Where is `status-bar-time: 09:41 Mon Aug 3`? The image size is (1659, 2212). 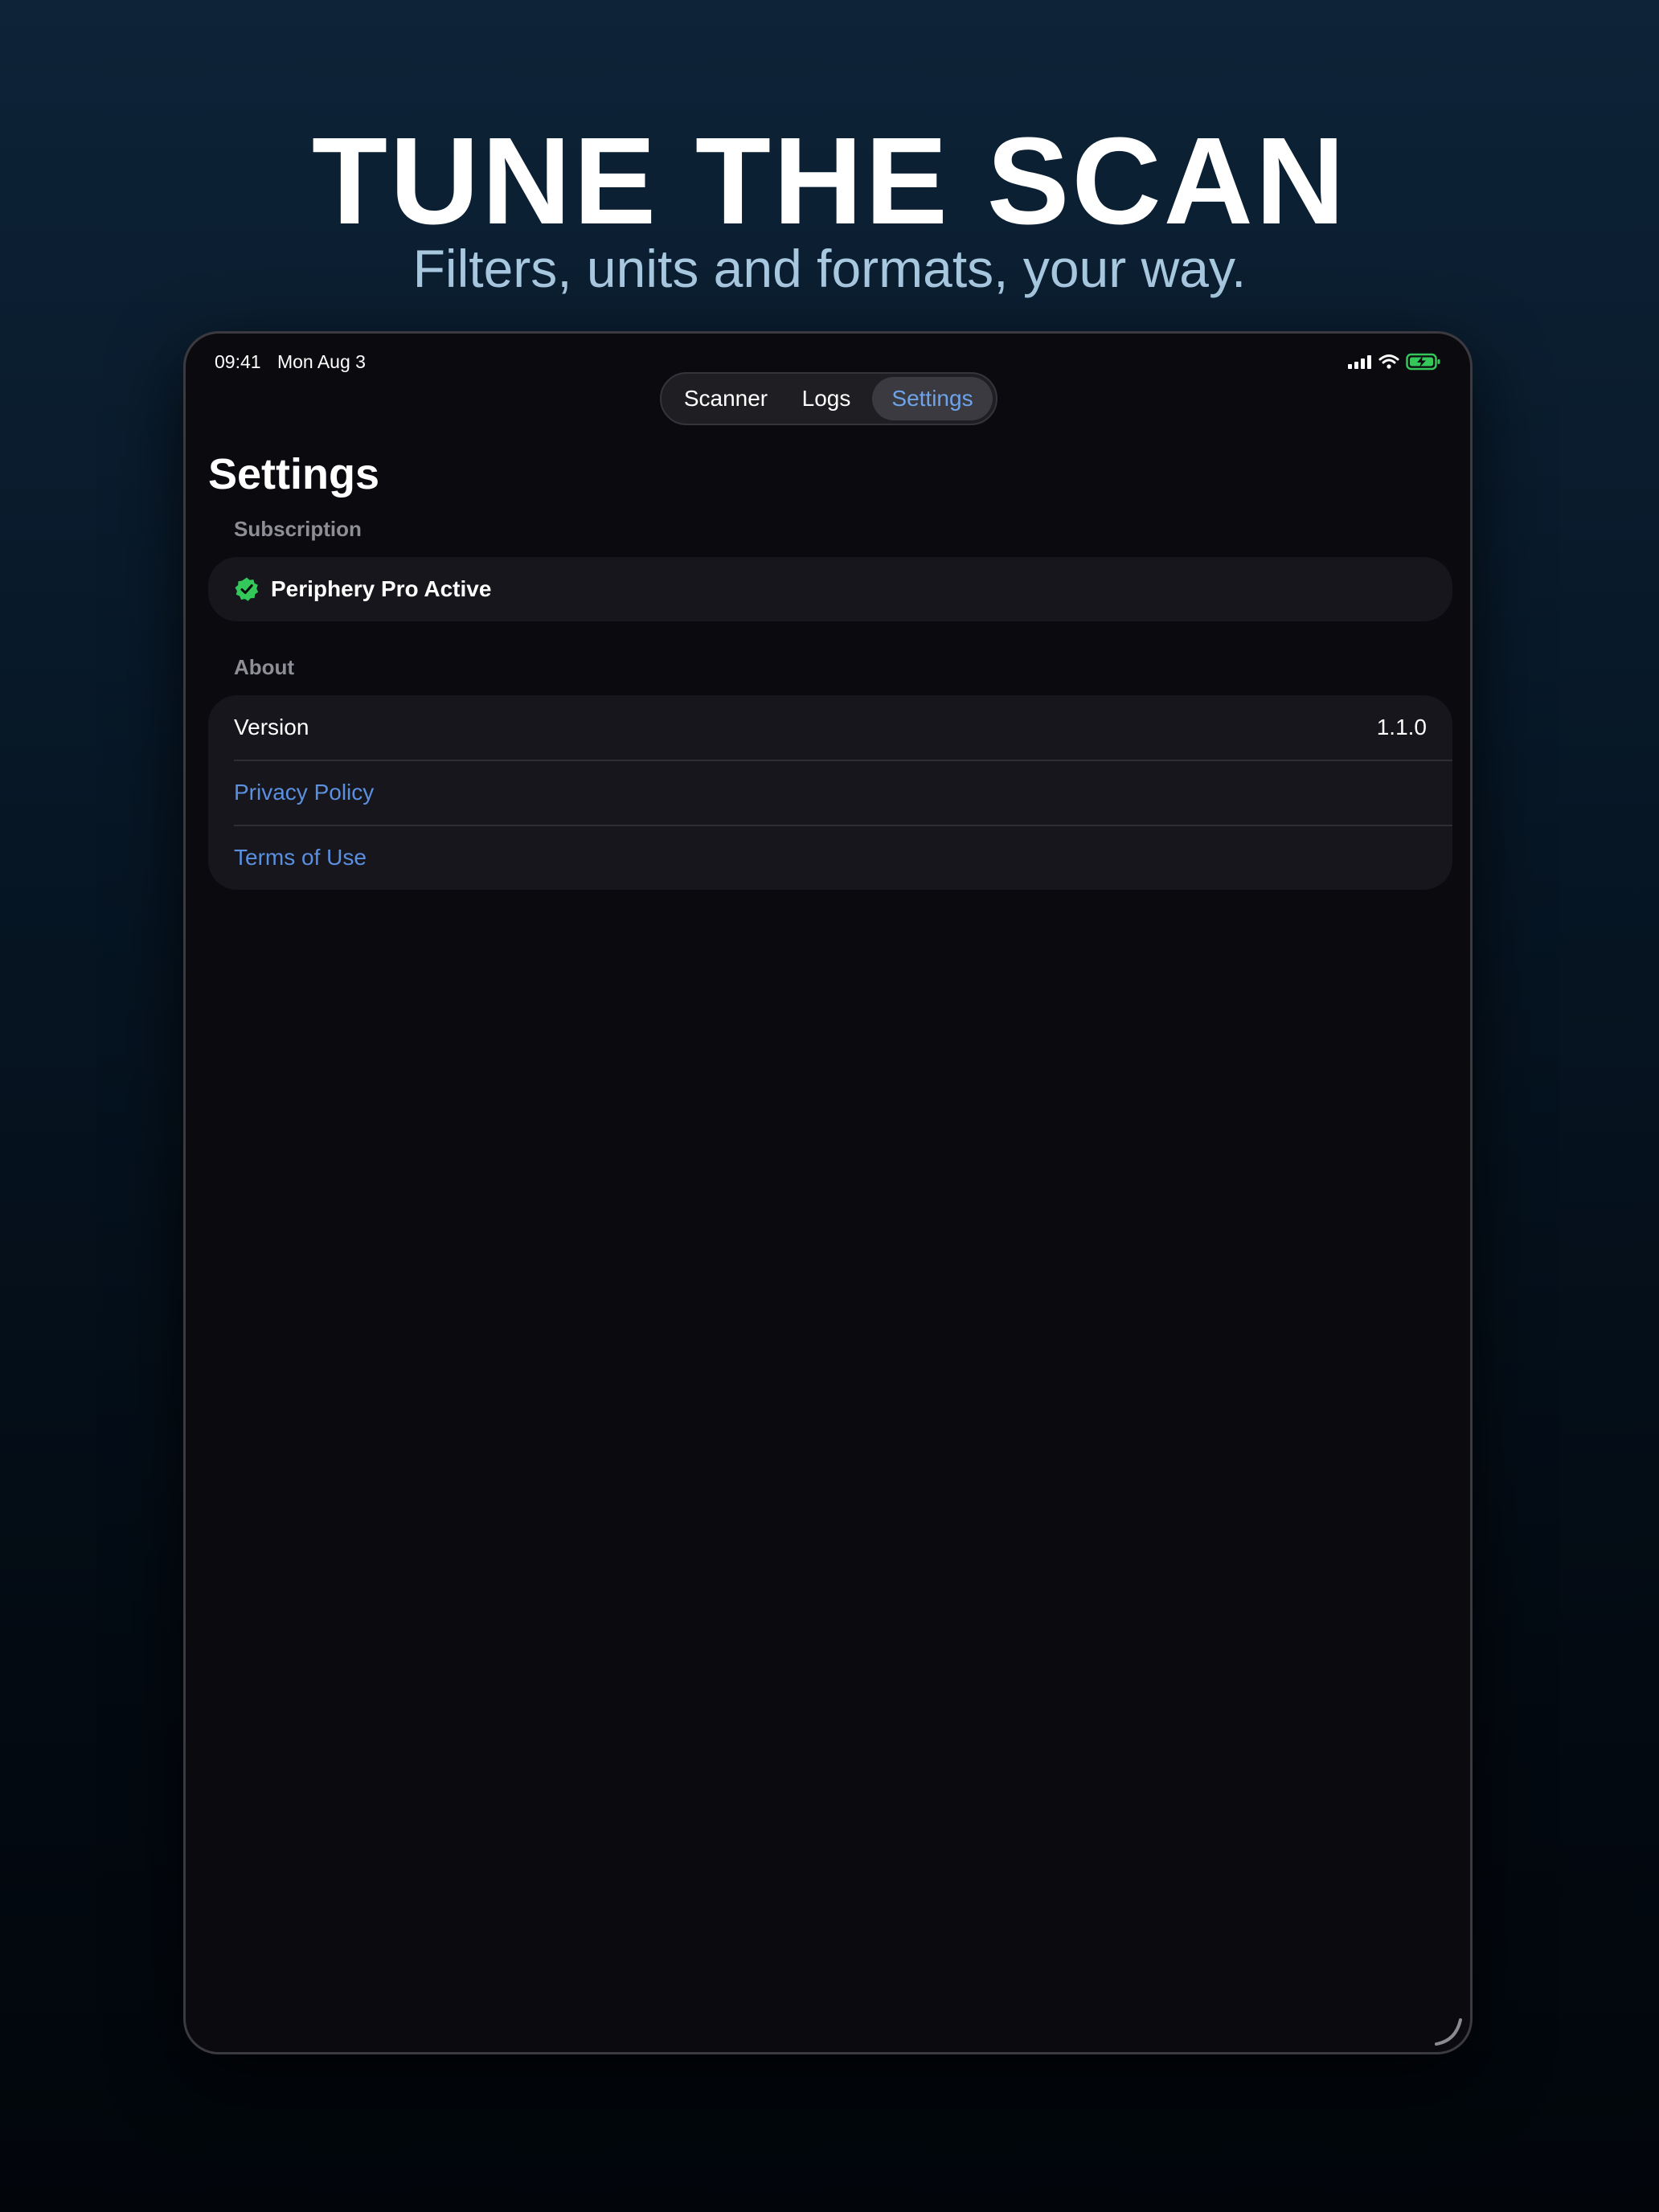 status-bar-time: 09:41 Mon Aug 3 is located at coordinates (296, 362).